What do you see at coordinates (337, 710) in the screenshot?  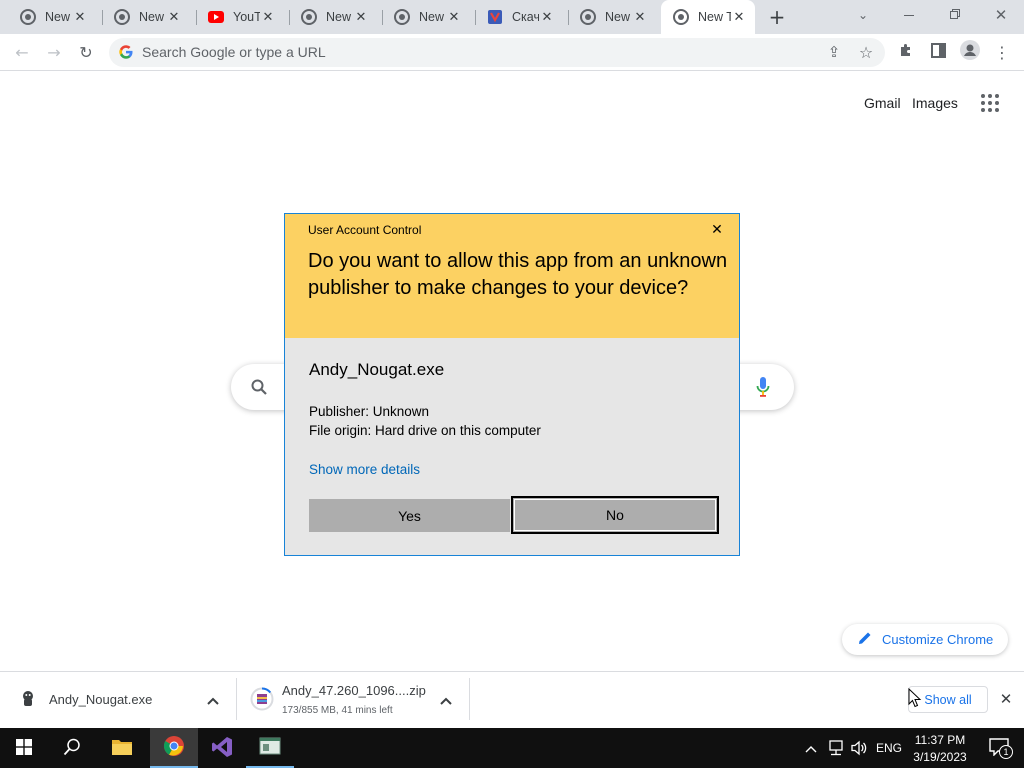 I see `download-status: 173/855 MB, 41 mins left` at bounding box center [337, 710].